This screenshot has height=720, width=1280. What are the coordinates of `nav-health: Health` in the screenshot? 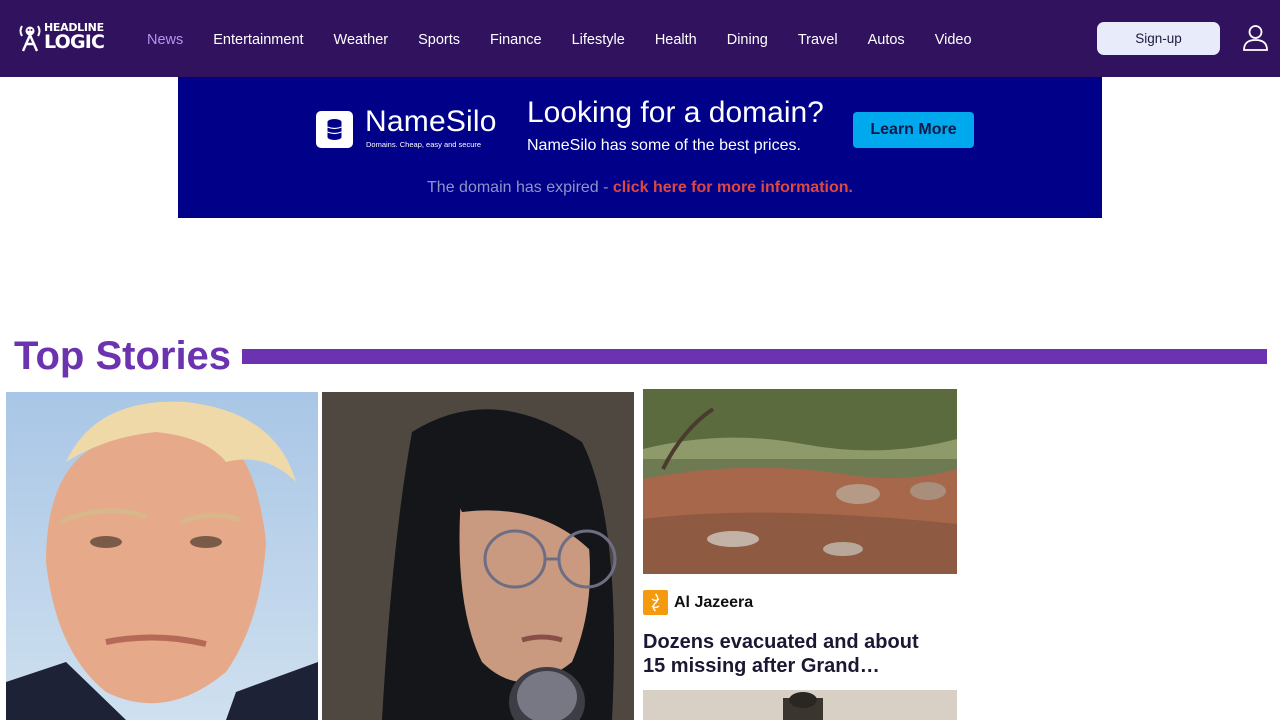 It's located at (676, 40).